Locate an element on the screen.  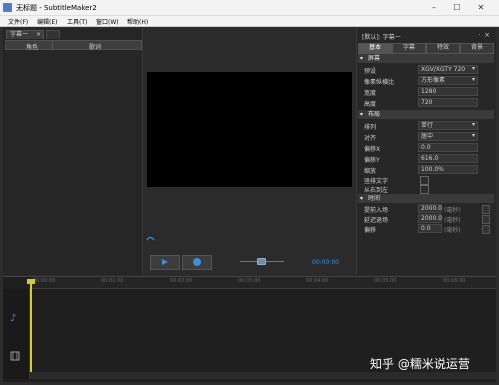
arrange-dropdown: 单行 is located at coordinates (448, 125).